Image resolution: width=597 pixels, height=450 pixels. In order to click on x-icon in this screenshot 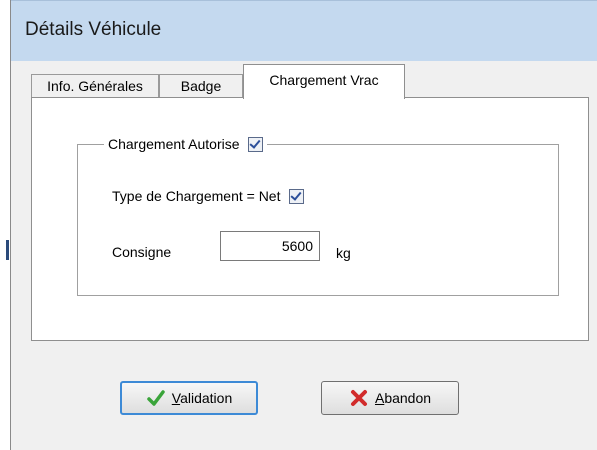, I will do `click(358, 398)`.